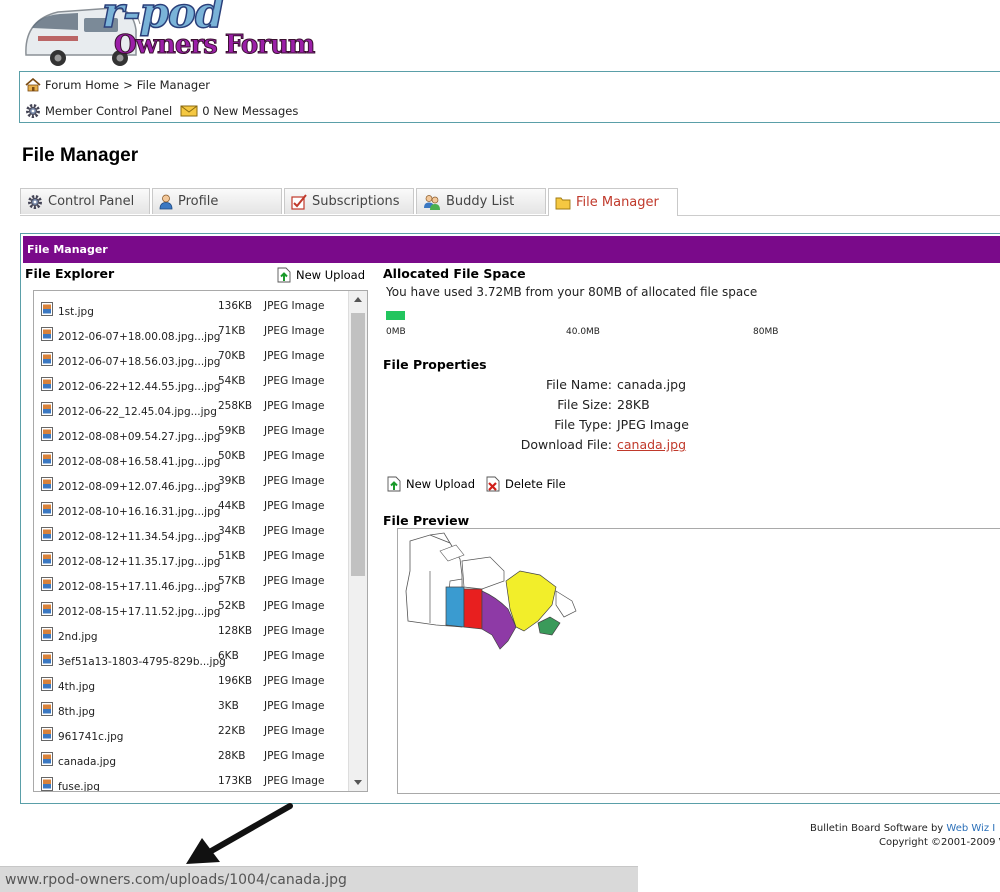 Image resolution: width=1000 pixels, height=892 pixels. I want to click on delete-file-button: Delete File, so click(526, 484).